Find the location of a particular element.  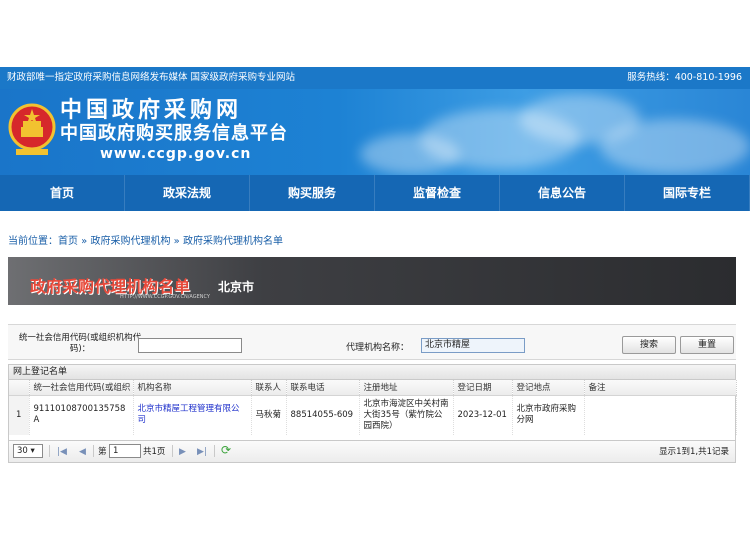

nav-item-purchase-services: 购买服务 is located at coordinates (312, 193).